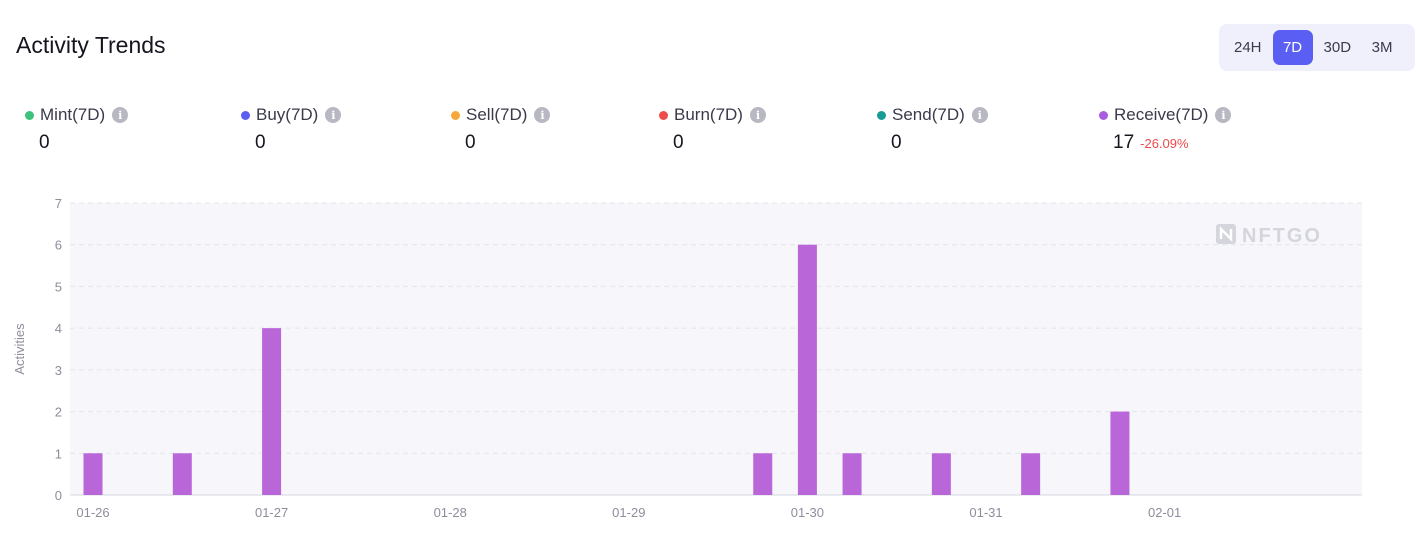 The width and height of the screenshot is (1416, 558). What do you see at coordinates (58, 370) in the screenshot?
I see `y-tick-label: 3` at bounding box center [58, 370].